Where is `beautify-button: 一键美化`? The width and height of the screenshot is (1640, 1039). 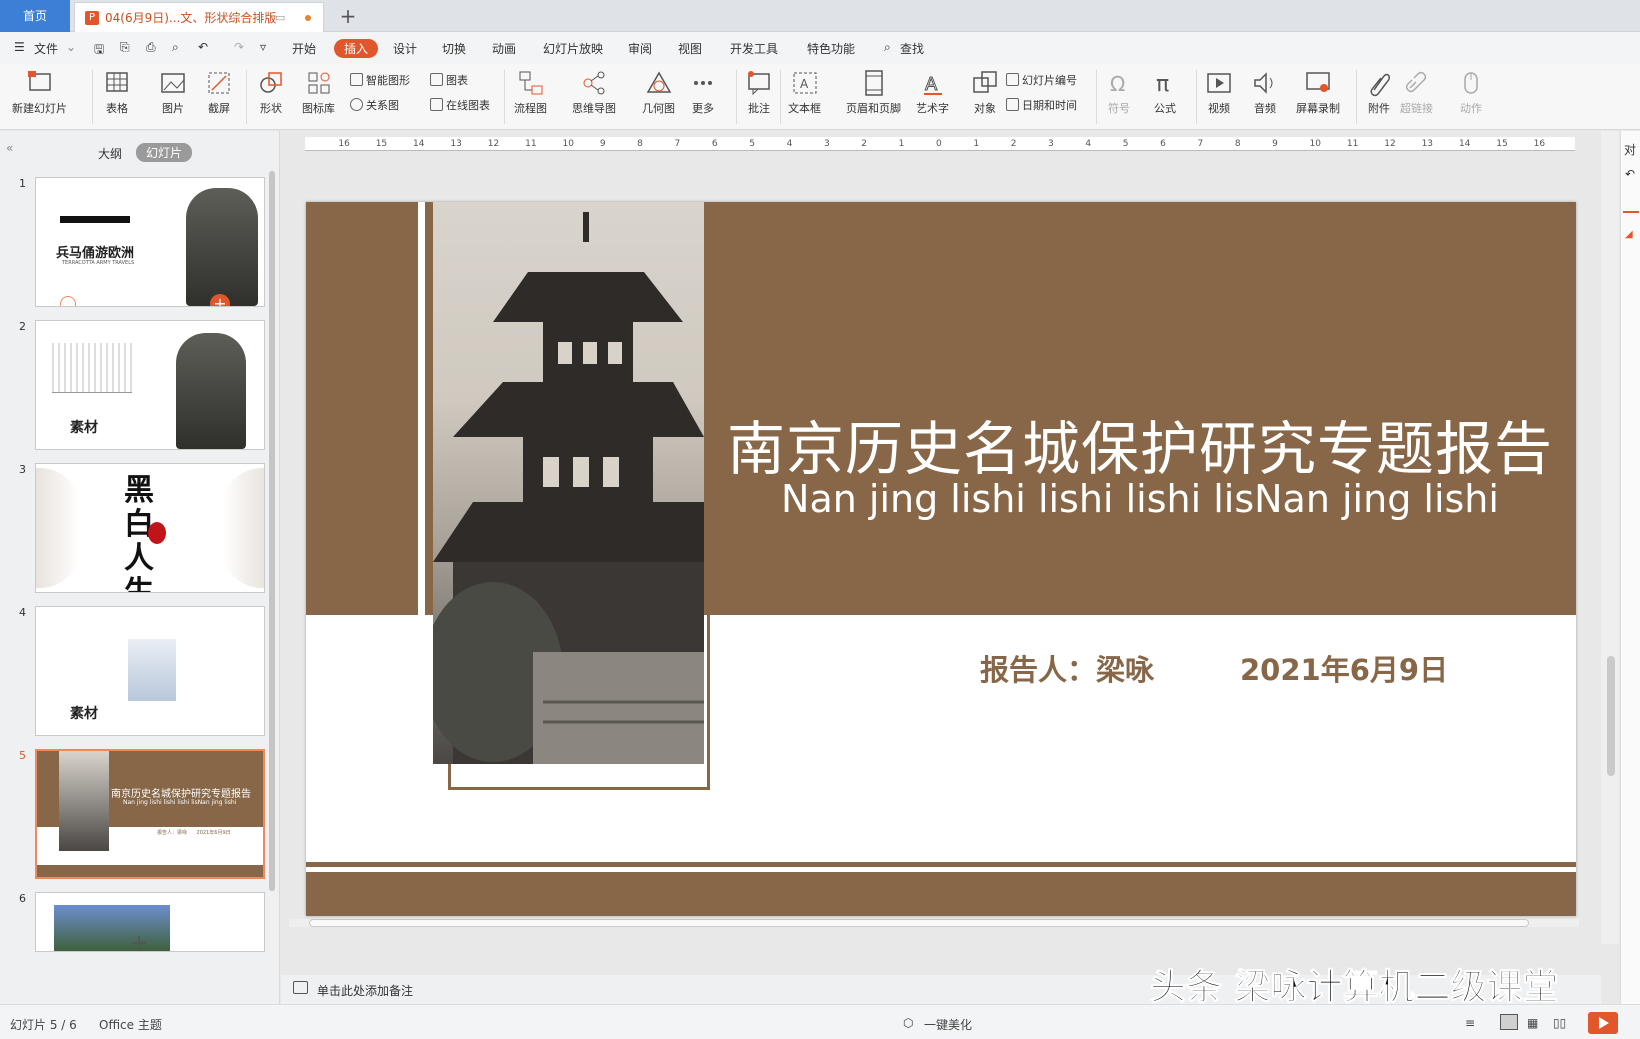
beautify-button: 一键美化 is located at coordinates (948, 1024).